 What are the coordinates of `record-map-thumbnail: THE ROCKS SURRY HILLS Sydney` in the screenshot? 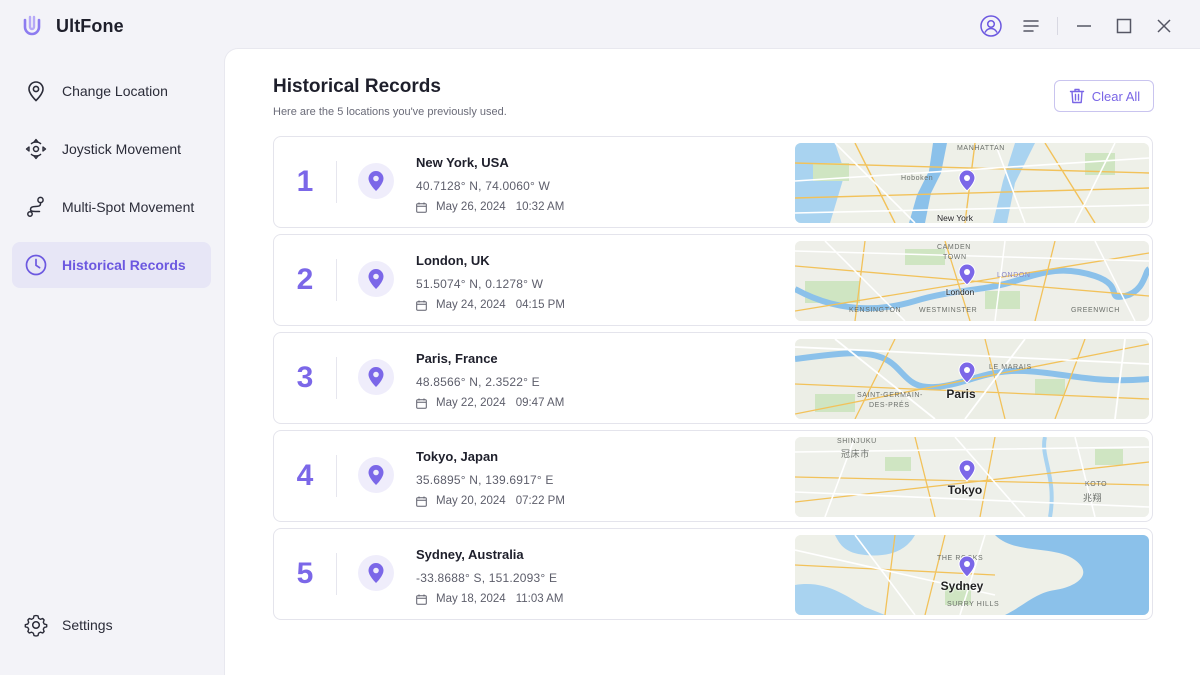 It's located at (972, 575).